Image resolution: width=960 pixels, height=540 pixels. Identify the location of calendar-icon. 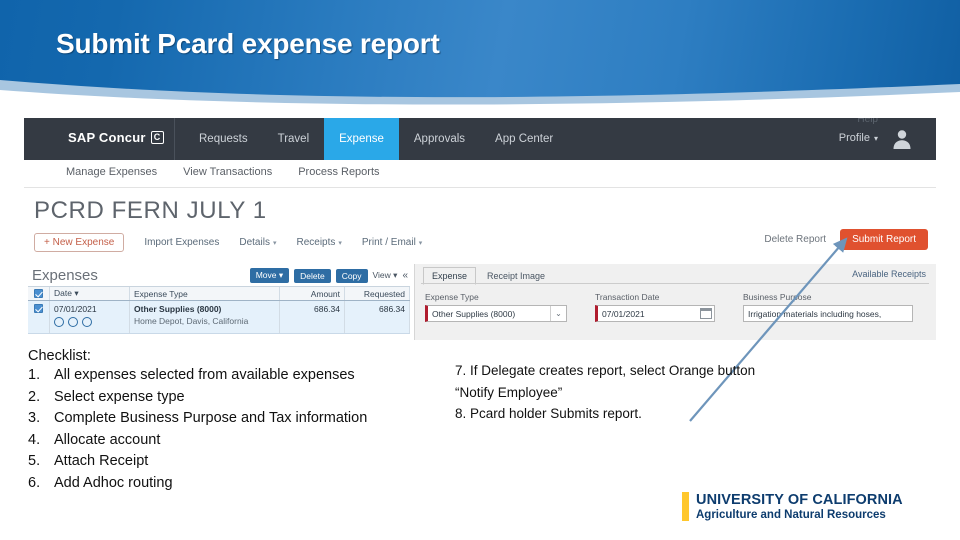
(706, 313).